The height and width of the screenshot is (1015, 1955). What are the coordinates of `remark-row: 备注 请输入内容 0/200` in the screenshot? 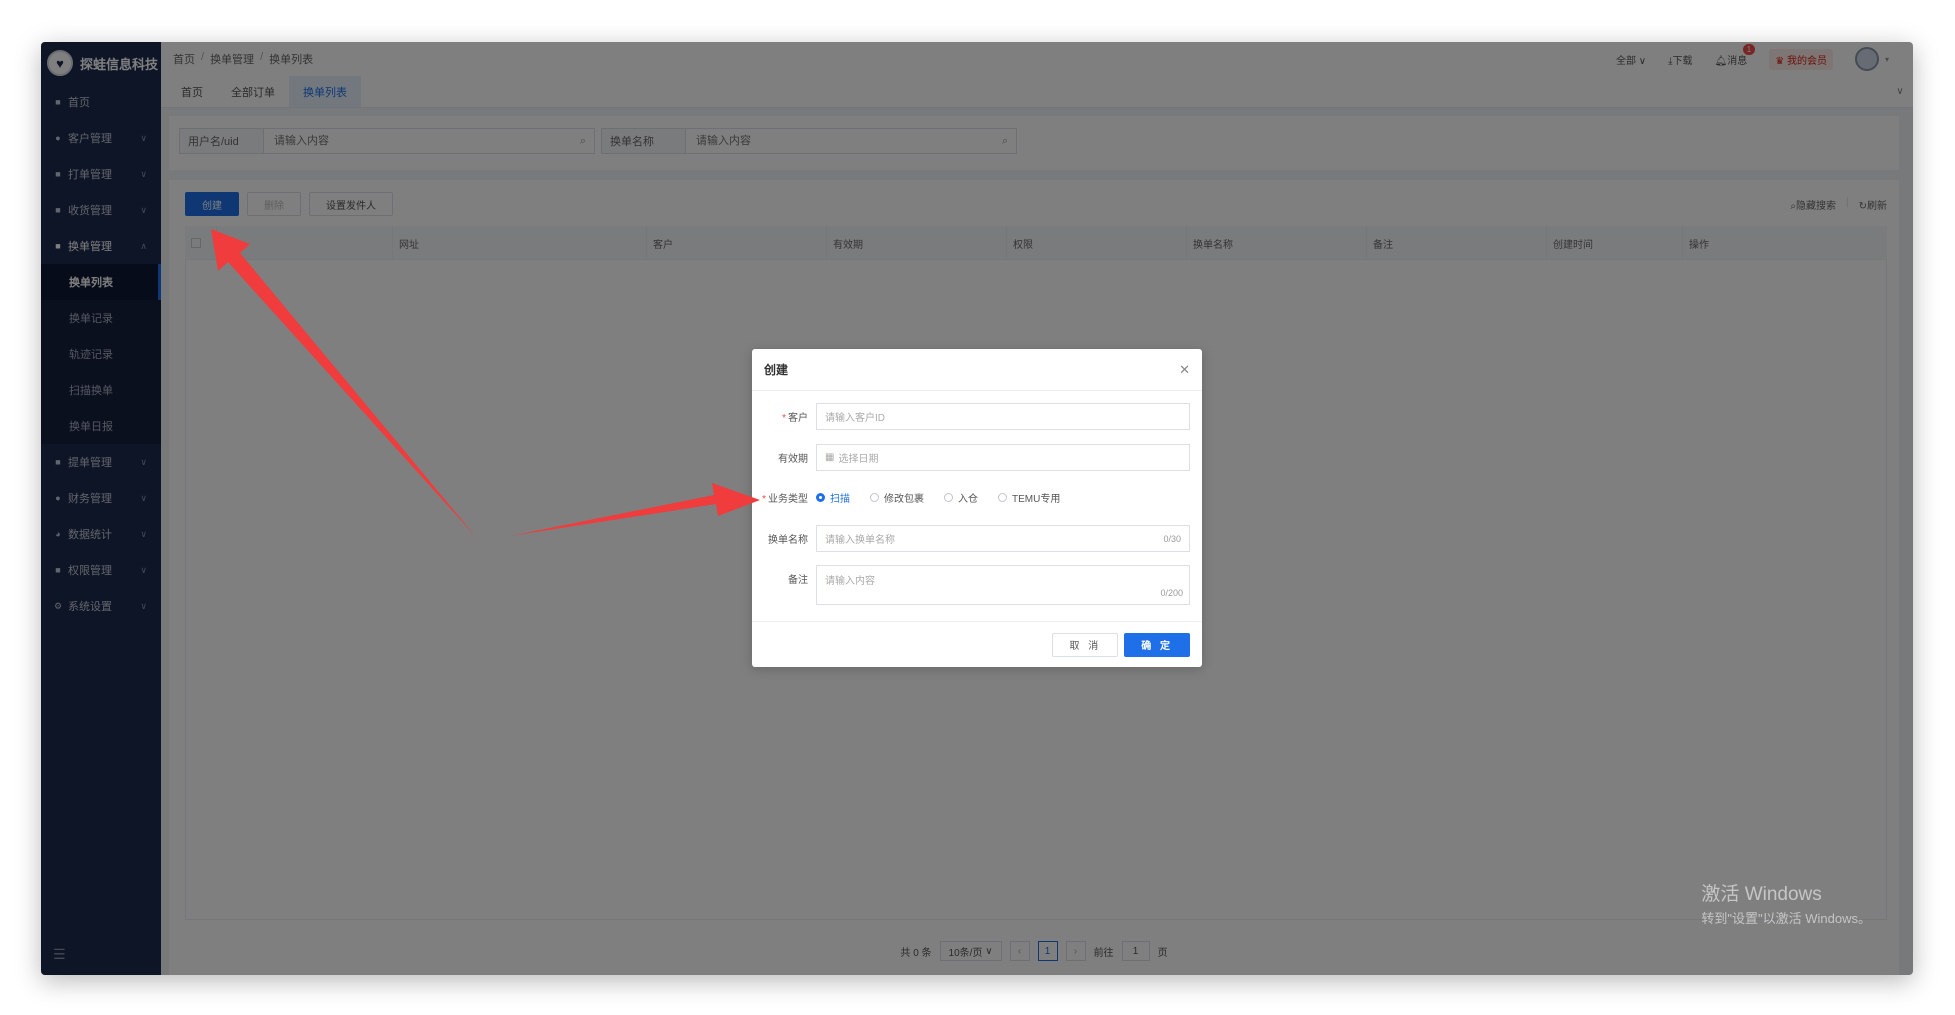 It's located at (971, 585).